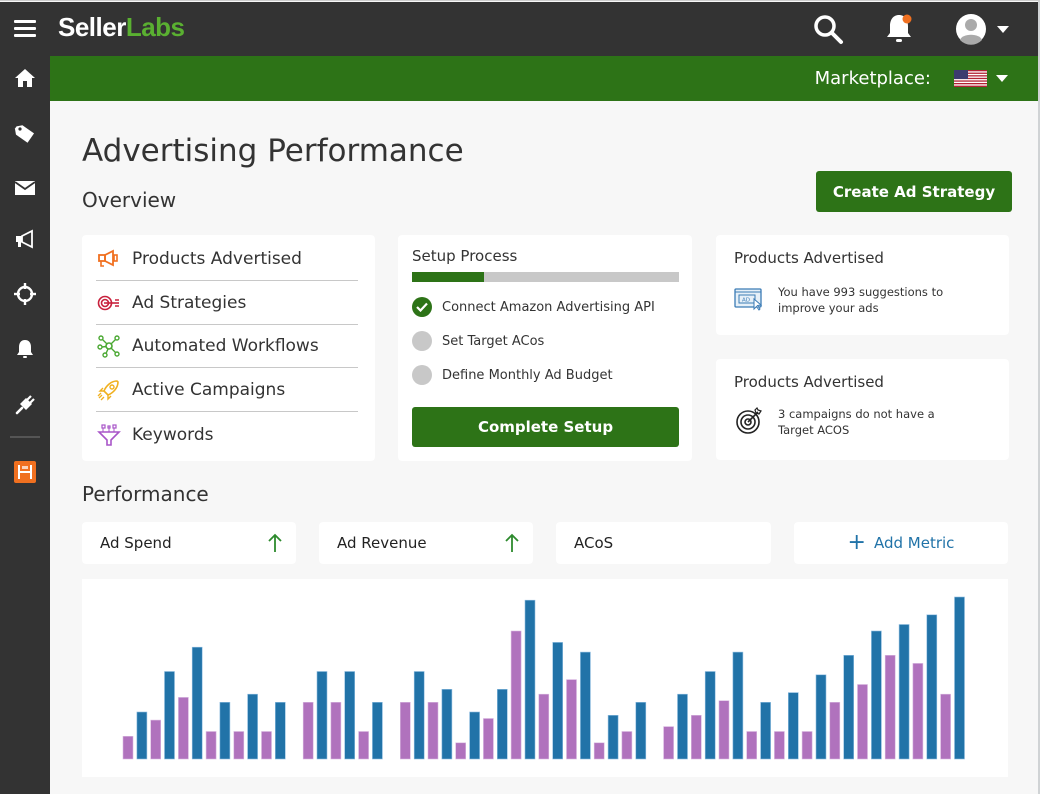  Describe the element at coordinates (872, 78) in the screenshot. I see `marketplace-label: Marketplace:` at that location.